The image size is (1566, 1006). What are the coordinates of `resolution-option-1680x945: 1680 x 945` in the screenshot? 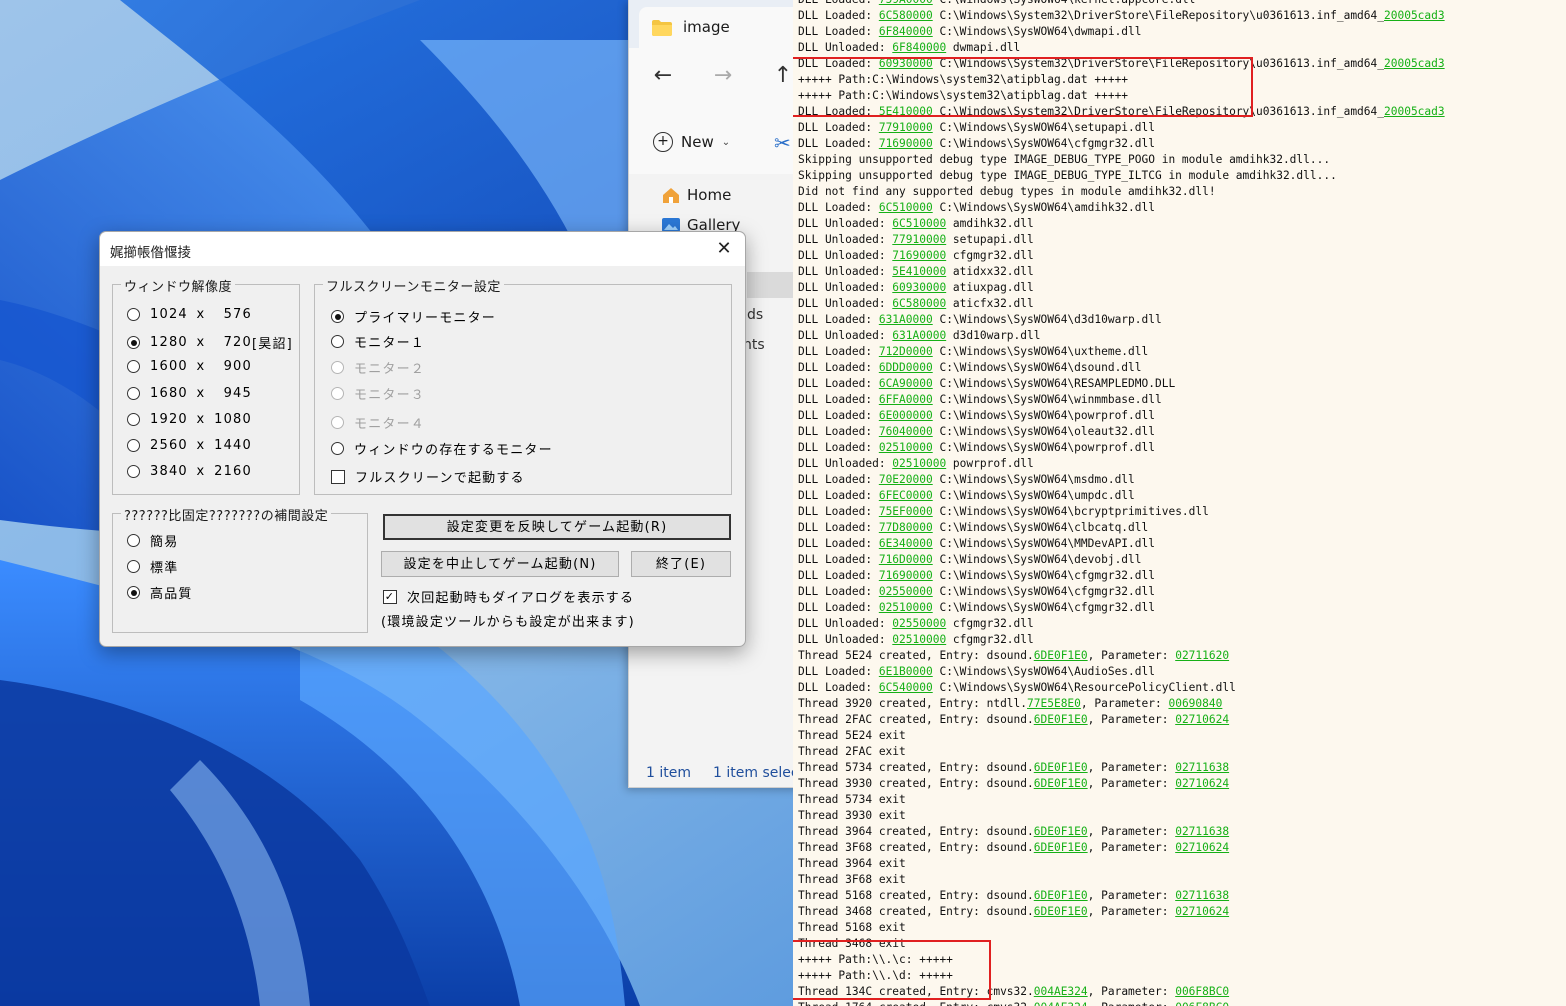 It's located at (189, 393).